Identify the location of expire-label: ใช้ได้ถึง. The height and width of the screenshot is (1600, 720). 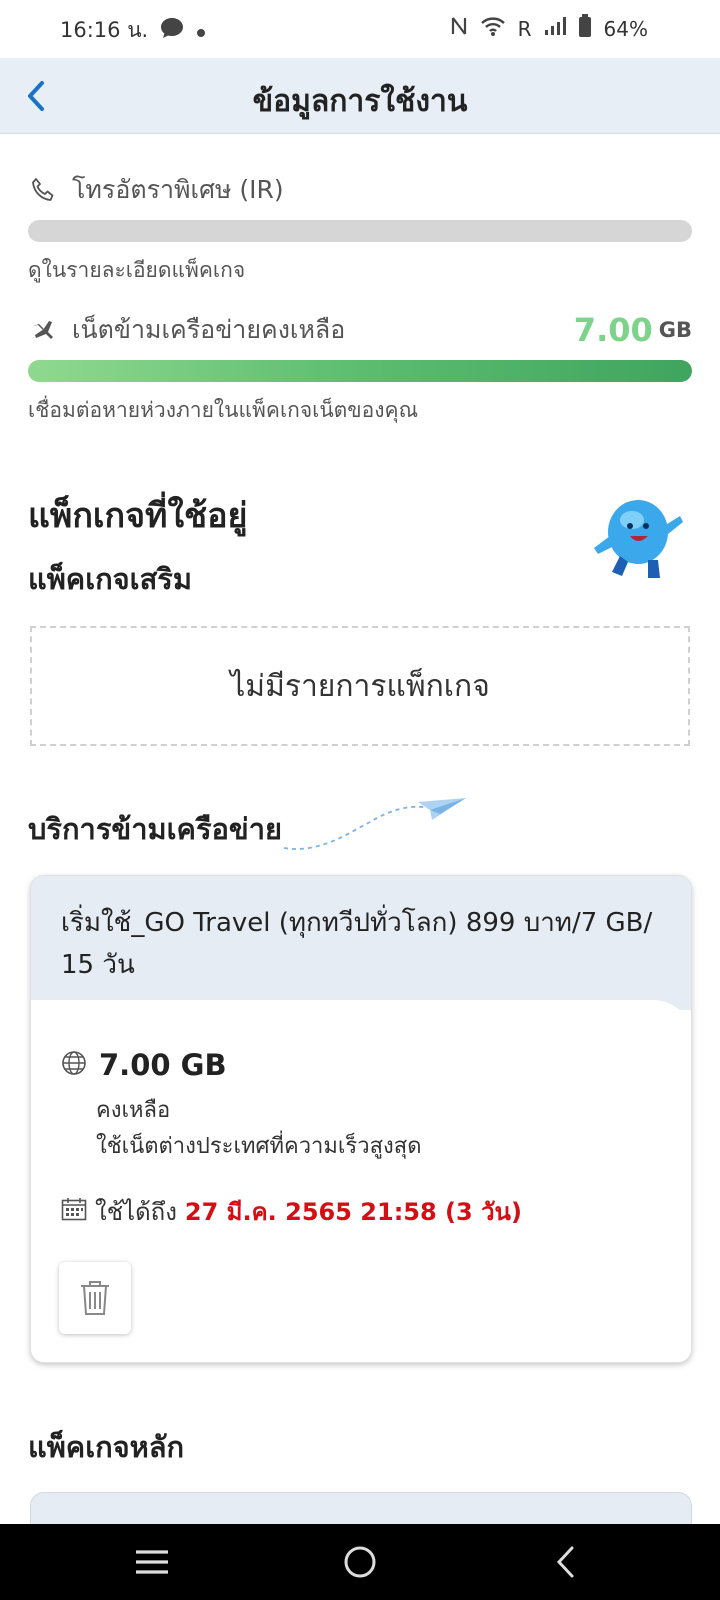
(136, 1212).